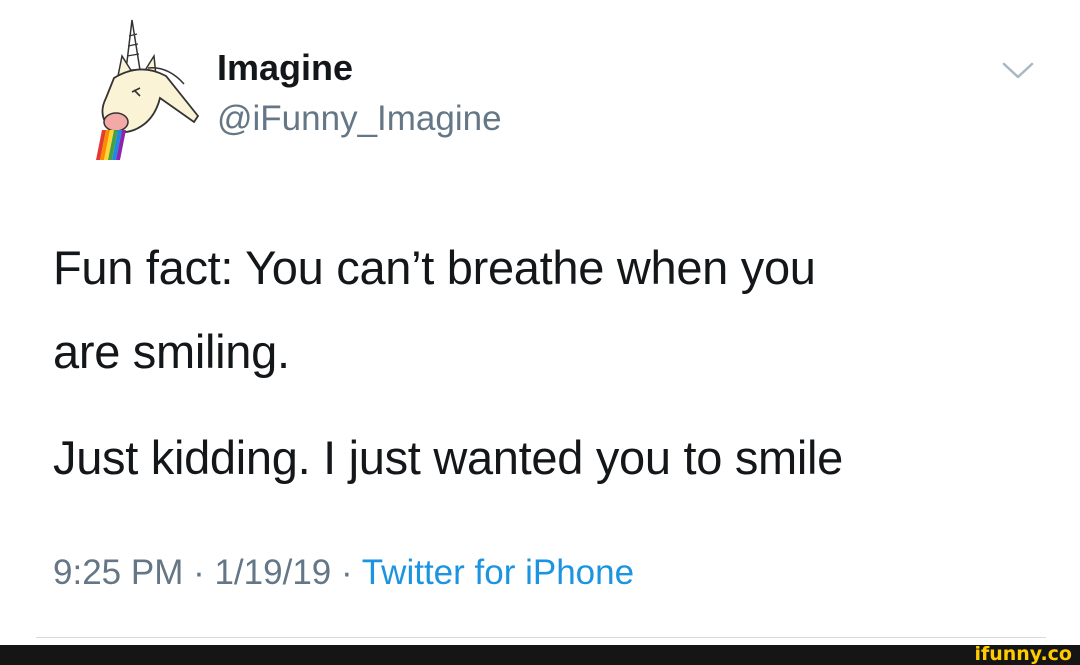  I want to click on user-handle: @iFunny_Imagine, so click(359, 119).